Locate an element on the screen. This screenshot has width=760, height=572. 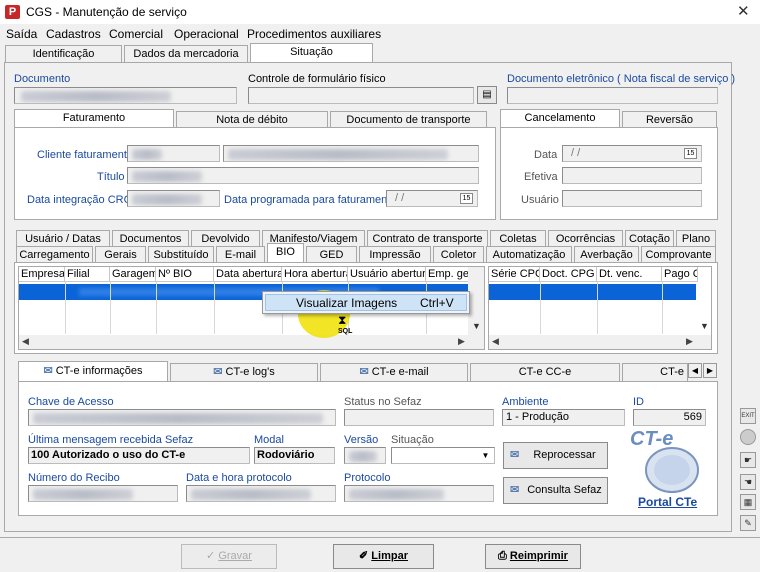
id-field: 569 is located at coordinates (669, 417).